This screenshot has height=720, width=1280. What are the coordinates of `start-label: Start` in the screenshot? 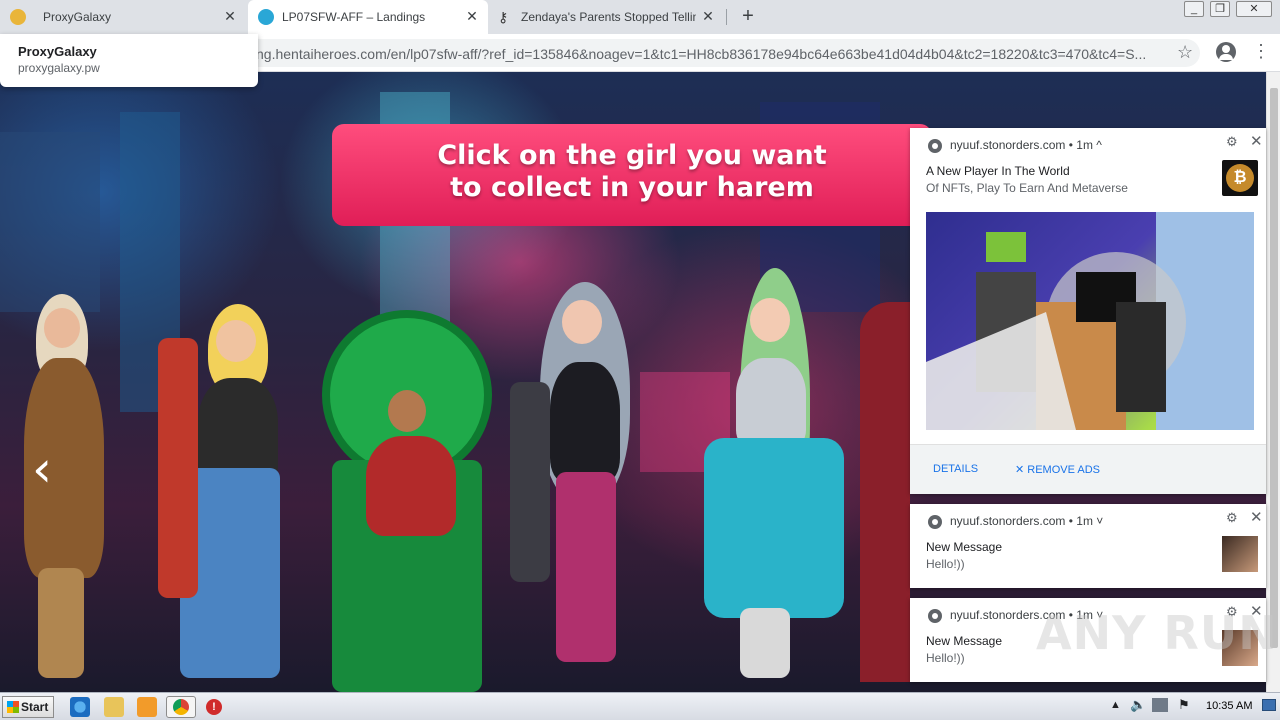 It's located at (35, 707).